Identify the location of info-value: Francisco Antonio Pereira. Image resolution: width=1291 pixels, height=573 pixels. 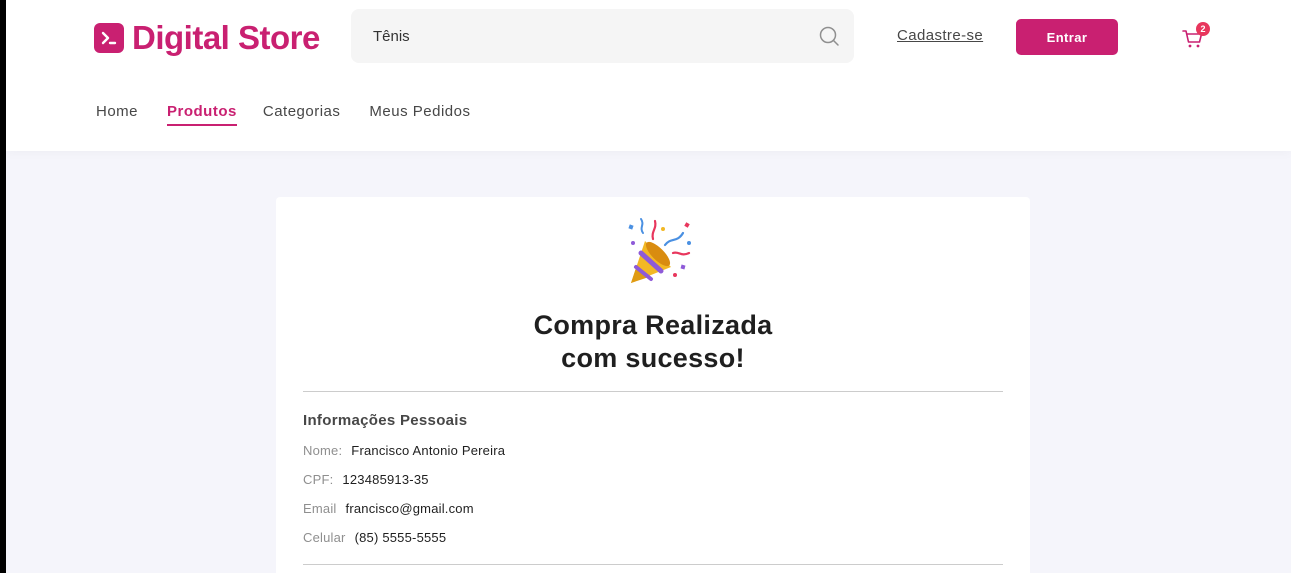
(428, 450).